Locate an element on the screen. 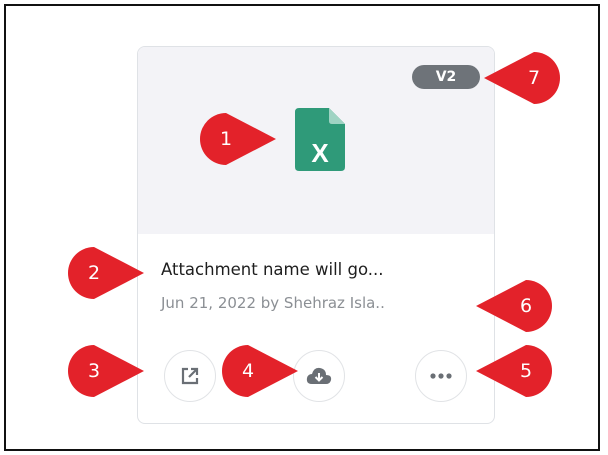 The width and height of the screenshot is (608, 455). callout-number: 4 is located at coordinates (248, 371).